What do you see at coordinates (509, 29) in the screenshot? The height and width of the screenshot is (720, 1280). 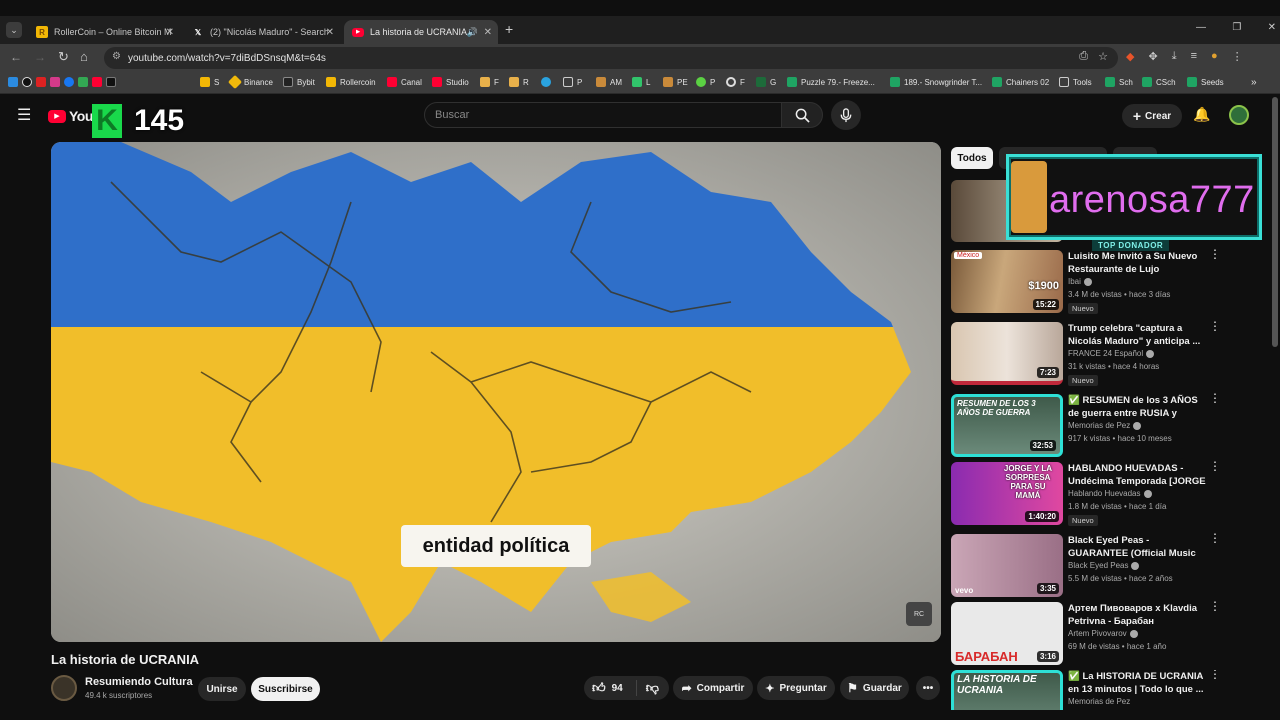 I see `new-tab-button: +` at bounding box center [509, 29].